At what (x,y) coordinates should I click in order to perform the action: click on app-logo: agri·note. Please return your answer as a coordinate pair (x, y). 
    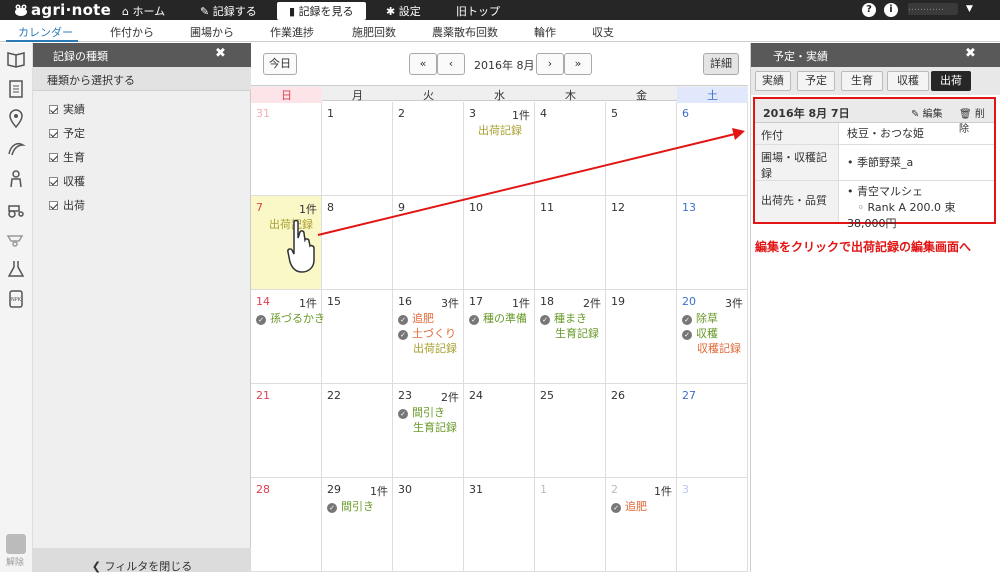
    Looking at the image, I should click on (62, 10).